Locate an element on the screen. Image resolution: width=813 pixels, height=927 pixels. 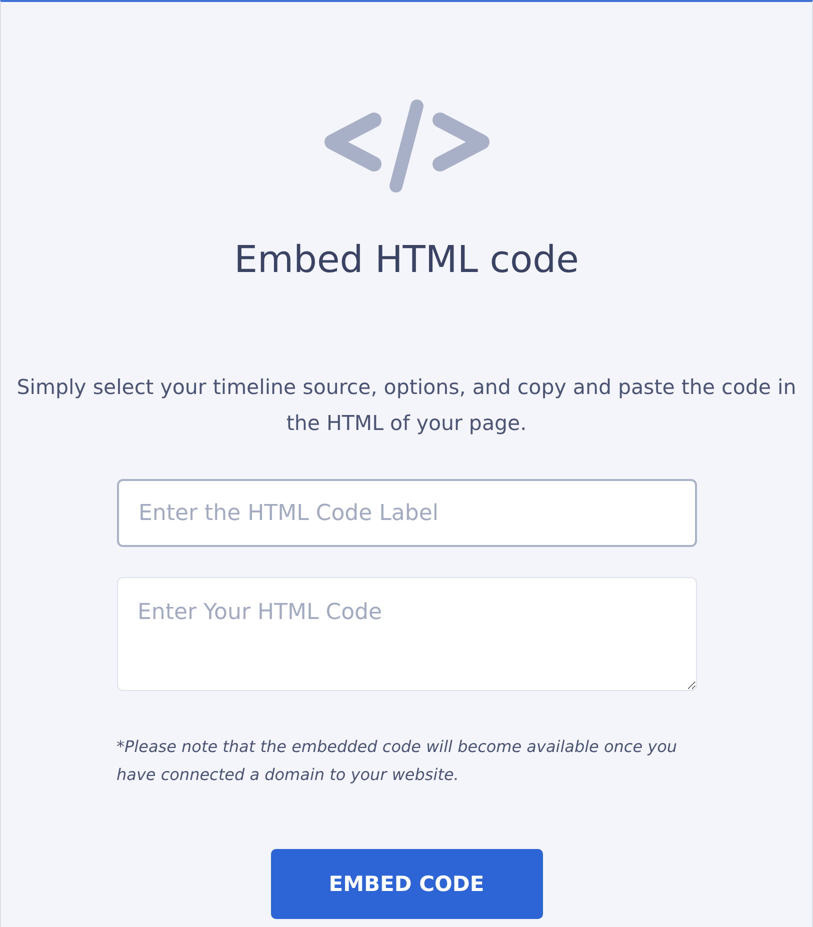
description-text: Simply select your timeline source, options, and copy and paste the code in the HTML of your page. is located at coordinates (407, 405).